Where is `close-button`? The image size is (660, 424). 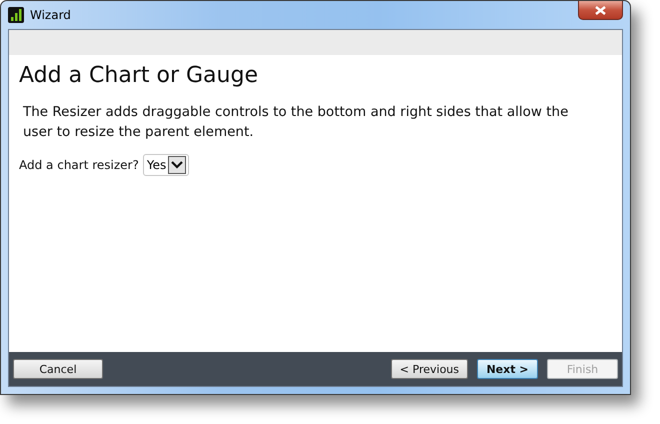
close-button is located at coordinates (600, 10).